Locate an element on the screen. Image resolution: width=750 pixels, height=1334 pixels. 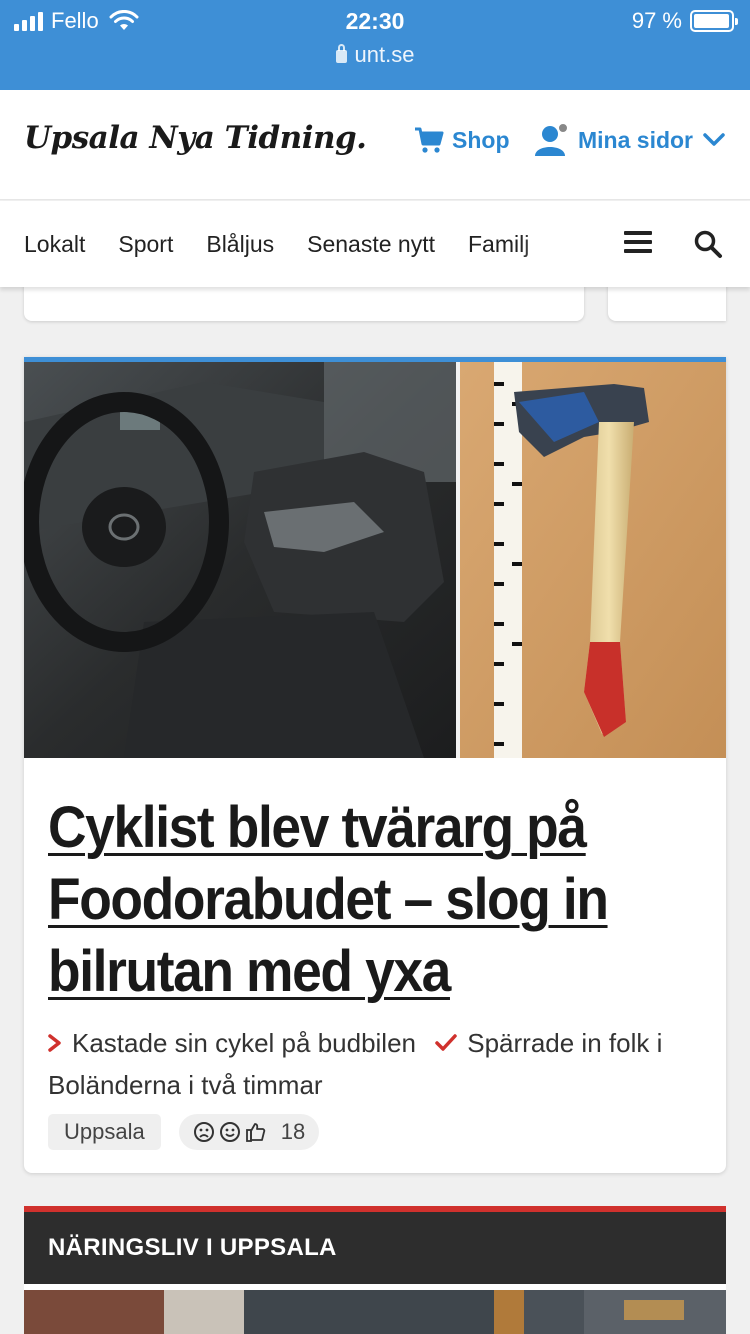
site-logo: Upsala Nya Tidning. is located at coordinates (195, 138).